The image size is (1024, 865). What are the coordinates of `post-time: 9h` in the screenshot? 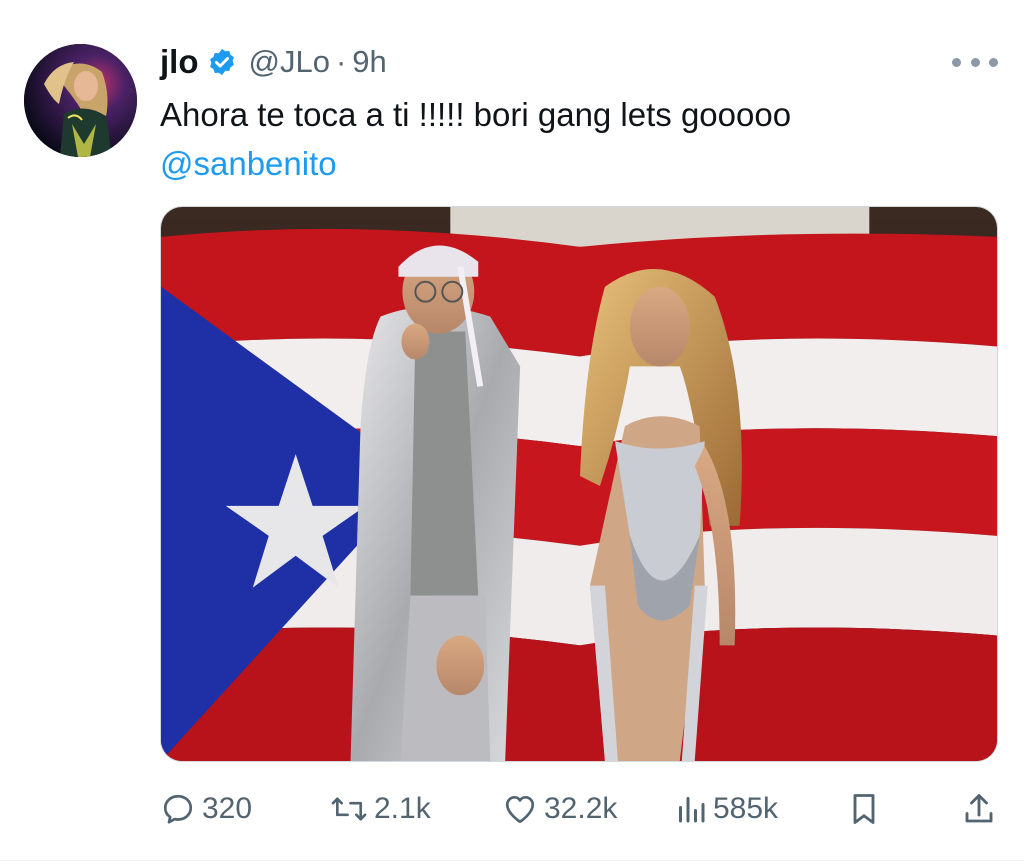 It's located at (369, 62).